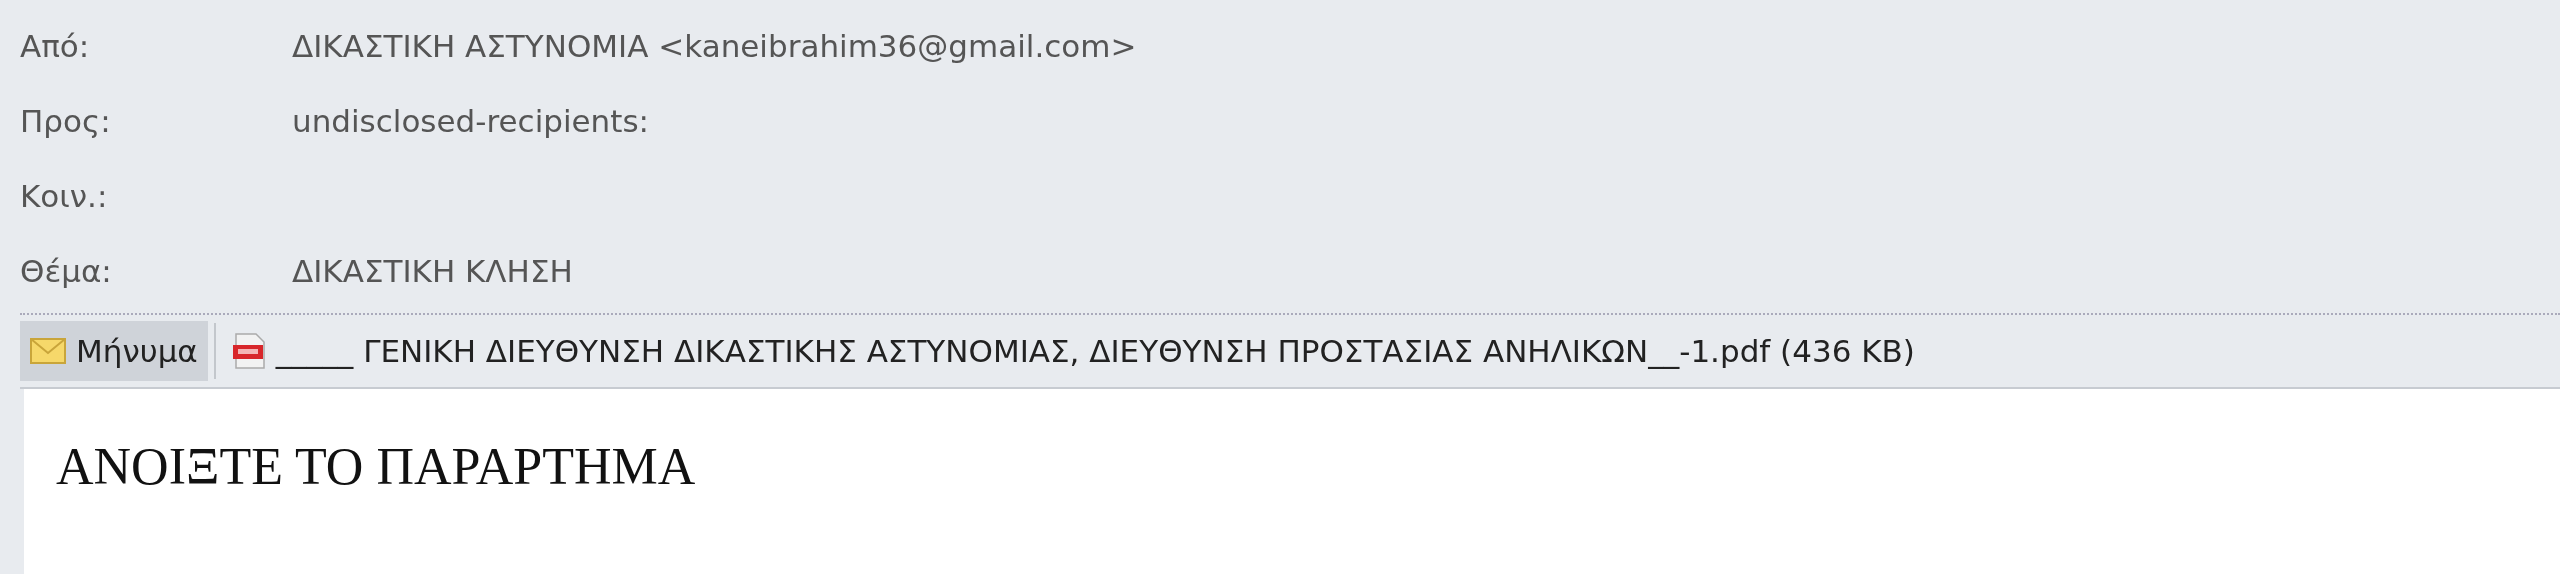 The height and width of the screenshot is (574, 2560). What do you see at coordinates (114, 351) in the screenshot?
I see `message-tab: Μήνυμα` at bounding box center [114, 351].